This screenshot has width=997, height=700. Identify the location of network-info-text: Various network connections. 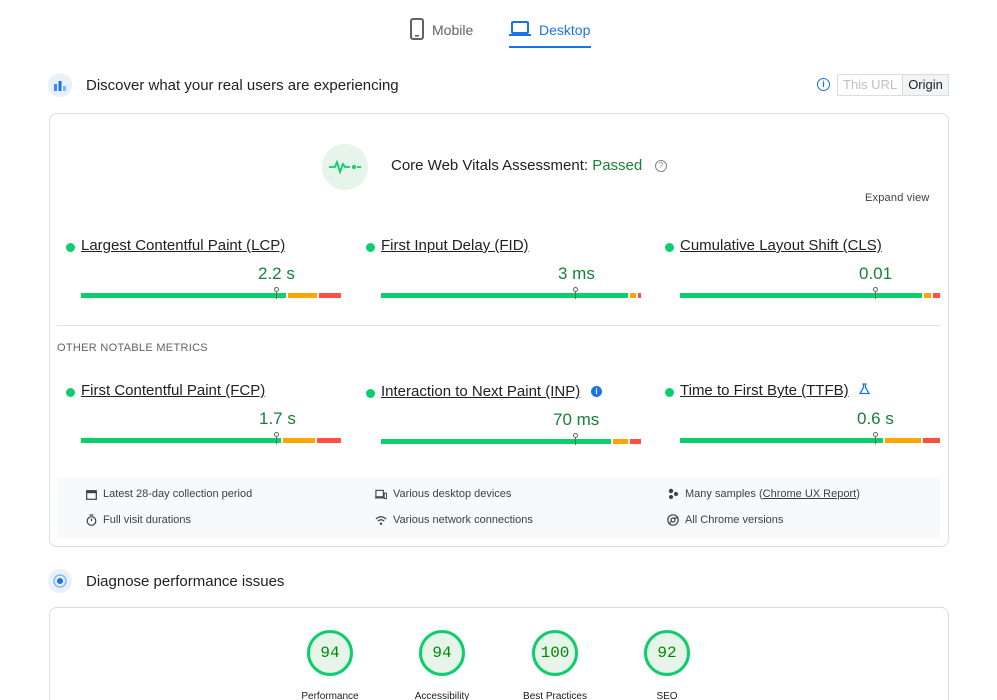
(463, 520).